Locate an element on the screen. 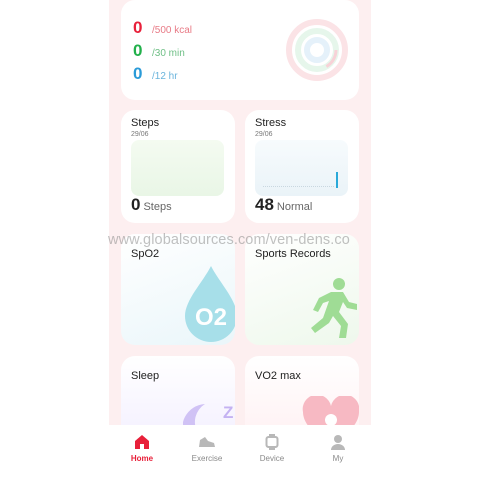  stress-value: 48 is located at coordinates (264, 204).